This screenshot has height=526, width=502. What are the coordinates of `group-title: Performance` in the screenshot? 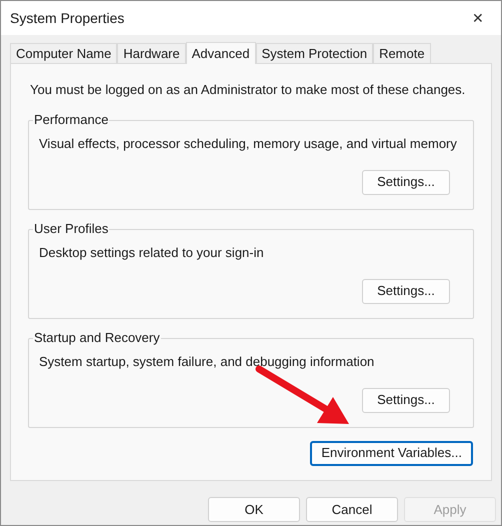 It's located at (71, 119).